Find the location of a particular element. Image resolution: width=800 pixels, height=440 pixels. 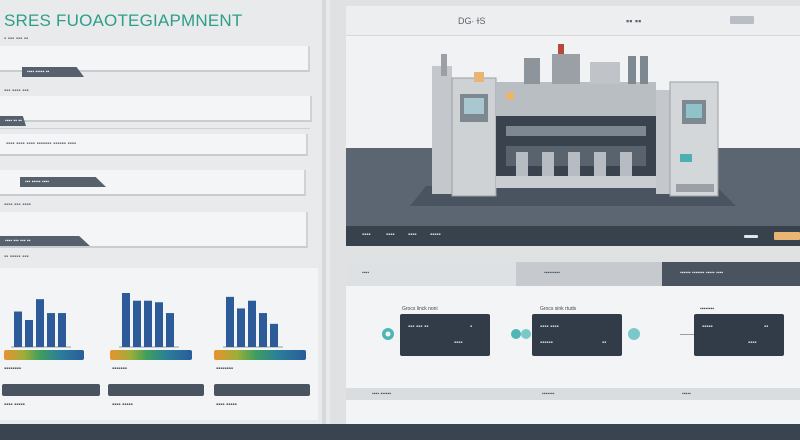

lower-footer-item: ▪▪▪▪▪▪▪ is located at coordinates (548, 394).